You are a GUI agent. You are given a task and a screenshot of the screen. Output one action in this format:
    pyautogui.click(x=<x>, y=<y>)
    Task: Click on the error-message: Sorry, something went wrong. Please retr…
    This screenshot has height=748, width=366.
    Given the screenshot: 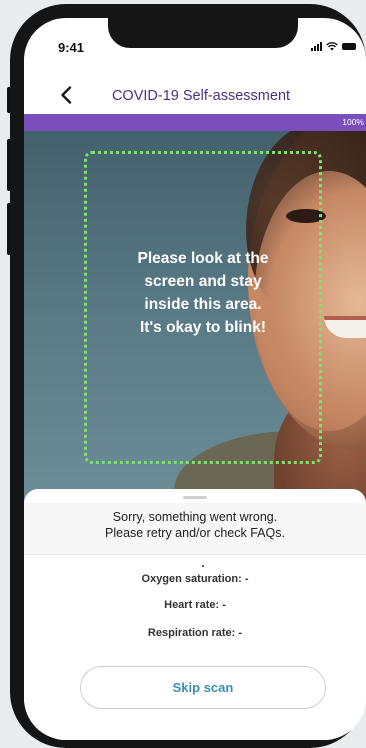 What is the action you would take?
    pyautogui.click(x=195, y=525)
    